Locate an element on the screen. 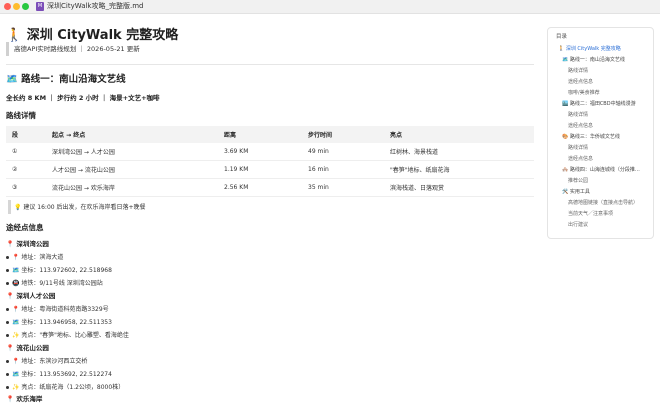  window-titlebar: M 深圳CityWalk攻略_完整版.md is located at coordinates (330, 7).